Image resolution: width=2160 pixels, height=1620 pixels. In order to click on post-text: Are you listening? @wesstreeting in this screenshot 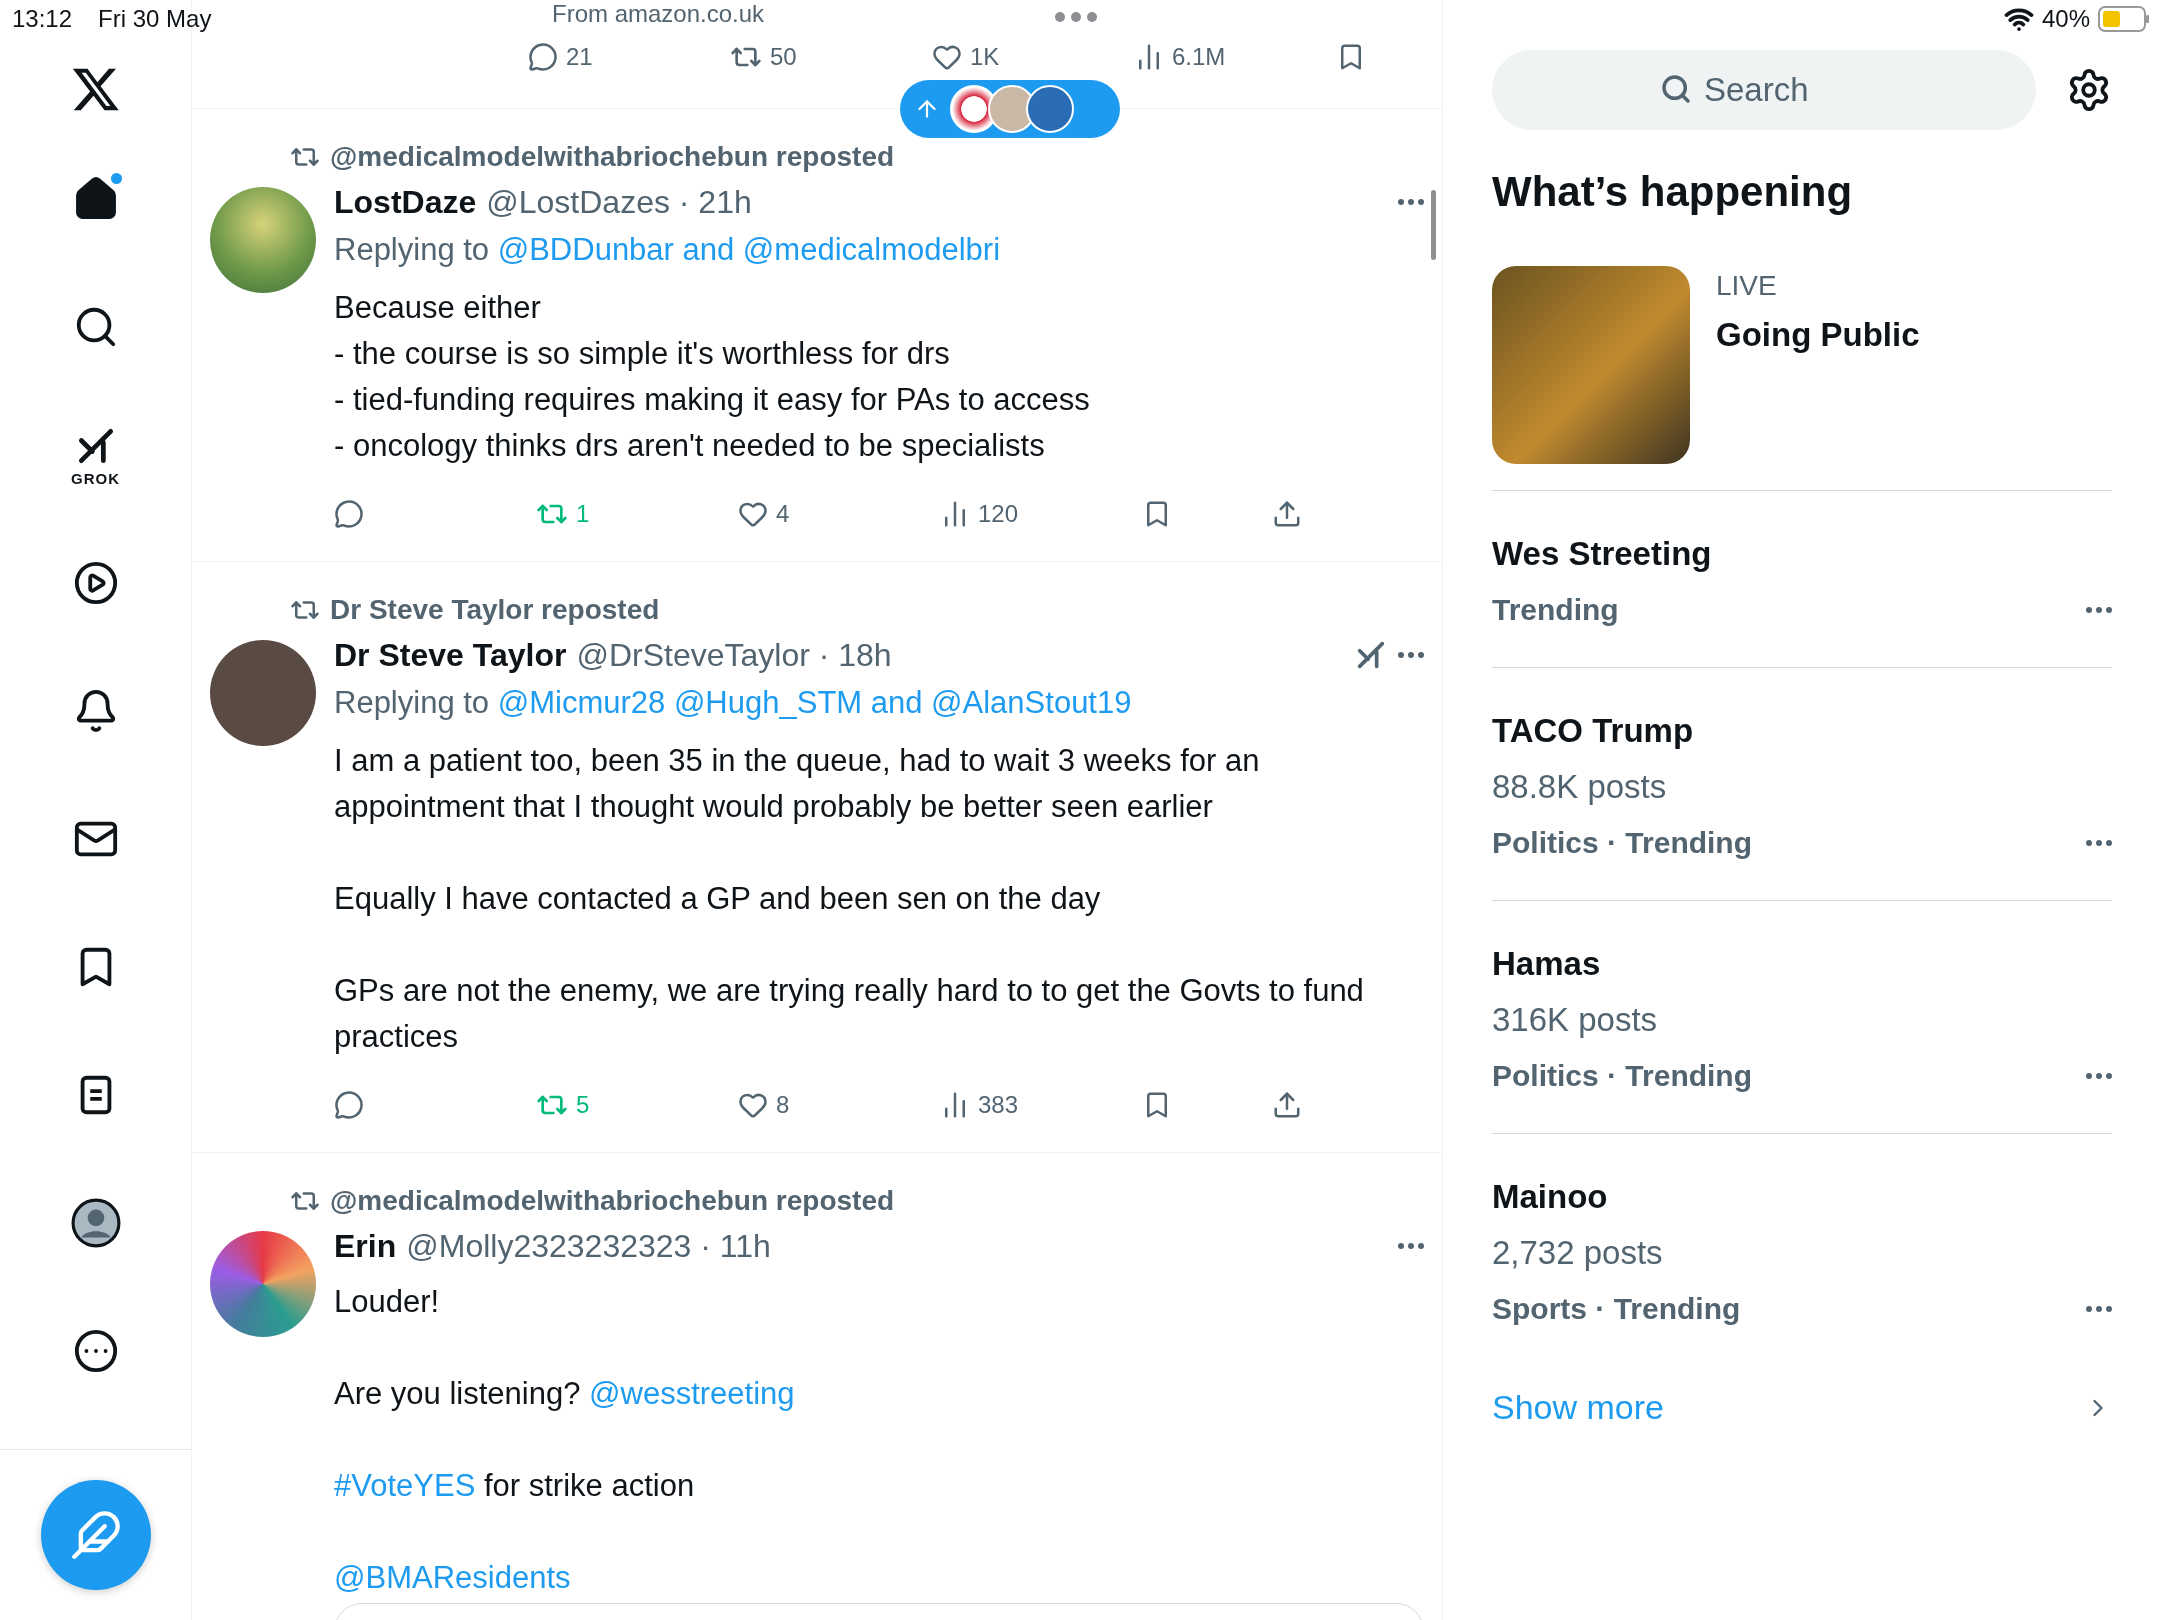, I will do `click(565, 1394)`.